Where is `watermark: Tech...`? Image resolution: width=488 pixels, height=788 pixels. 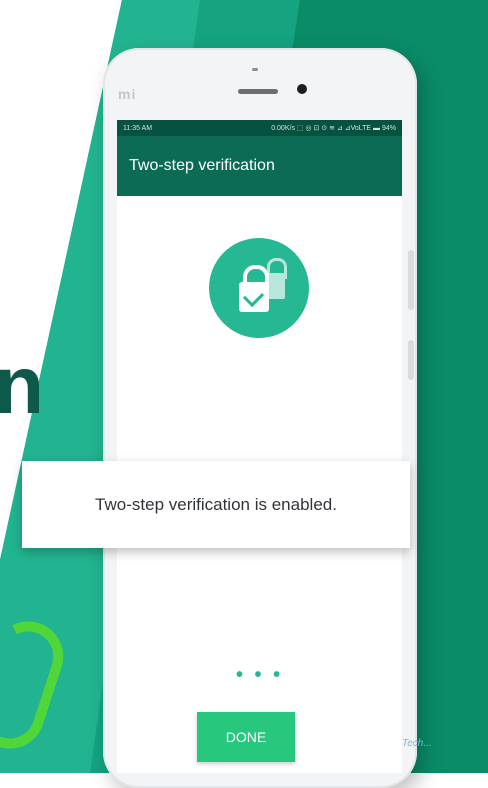 watermark: Tech... is located at coordinates (417, 743).